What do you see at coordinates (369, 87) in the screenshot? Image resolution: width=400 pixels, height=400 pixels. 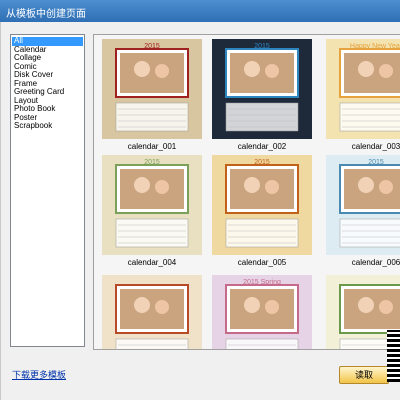 I see `template-preview-image: Happy New Year` at bounding box center [369, 87].